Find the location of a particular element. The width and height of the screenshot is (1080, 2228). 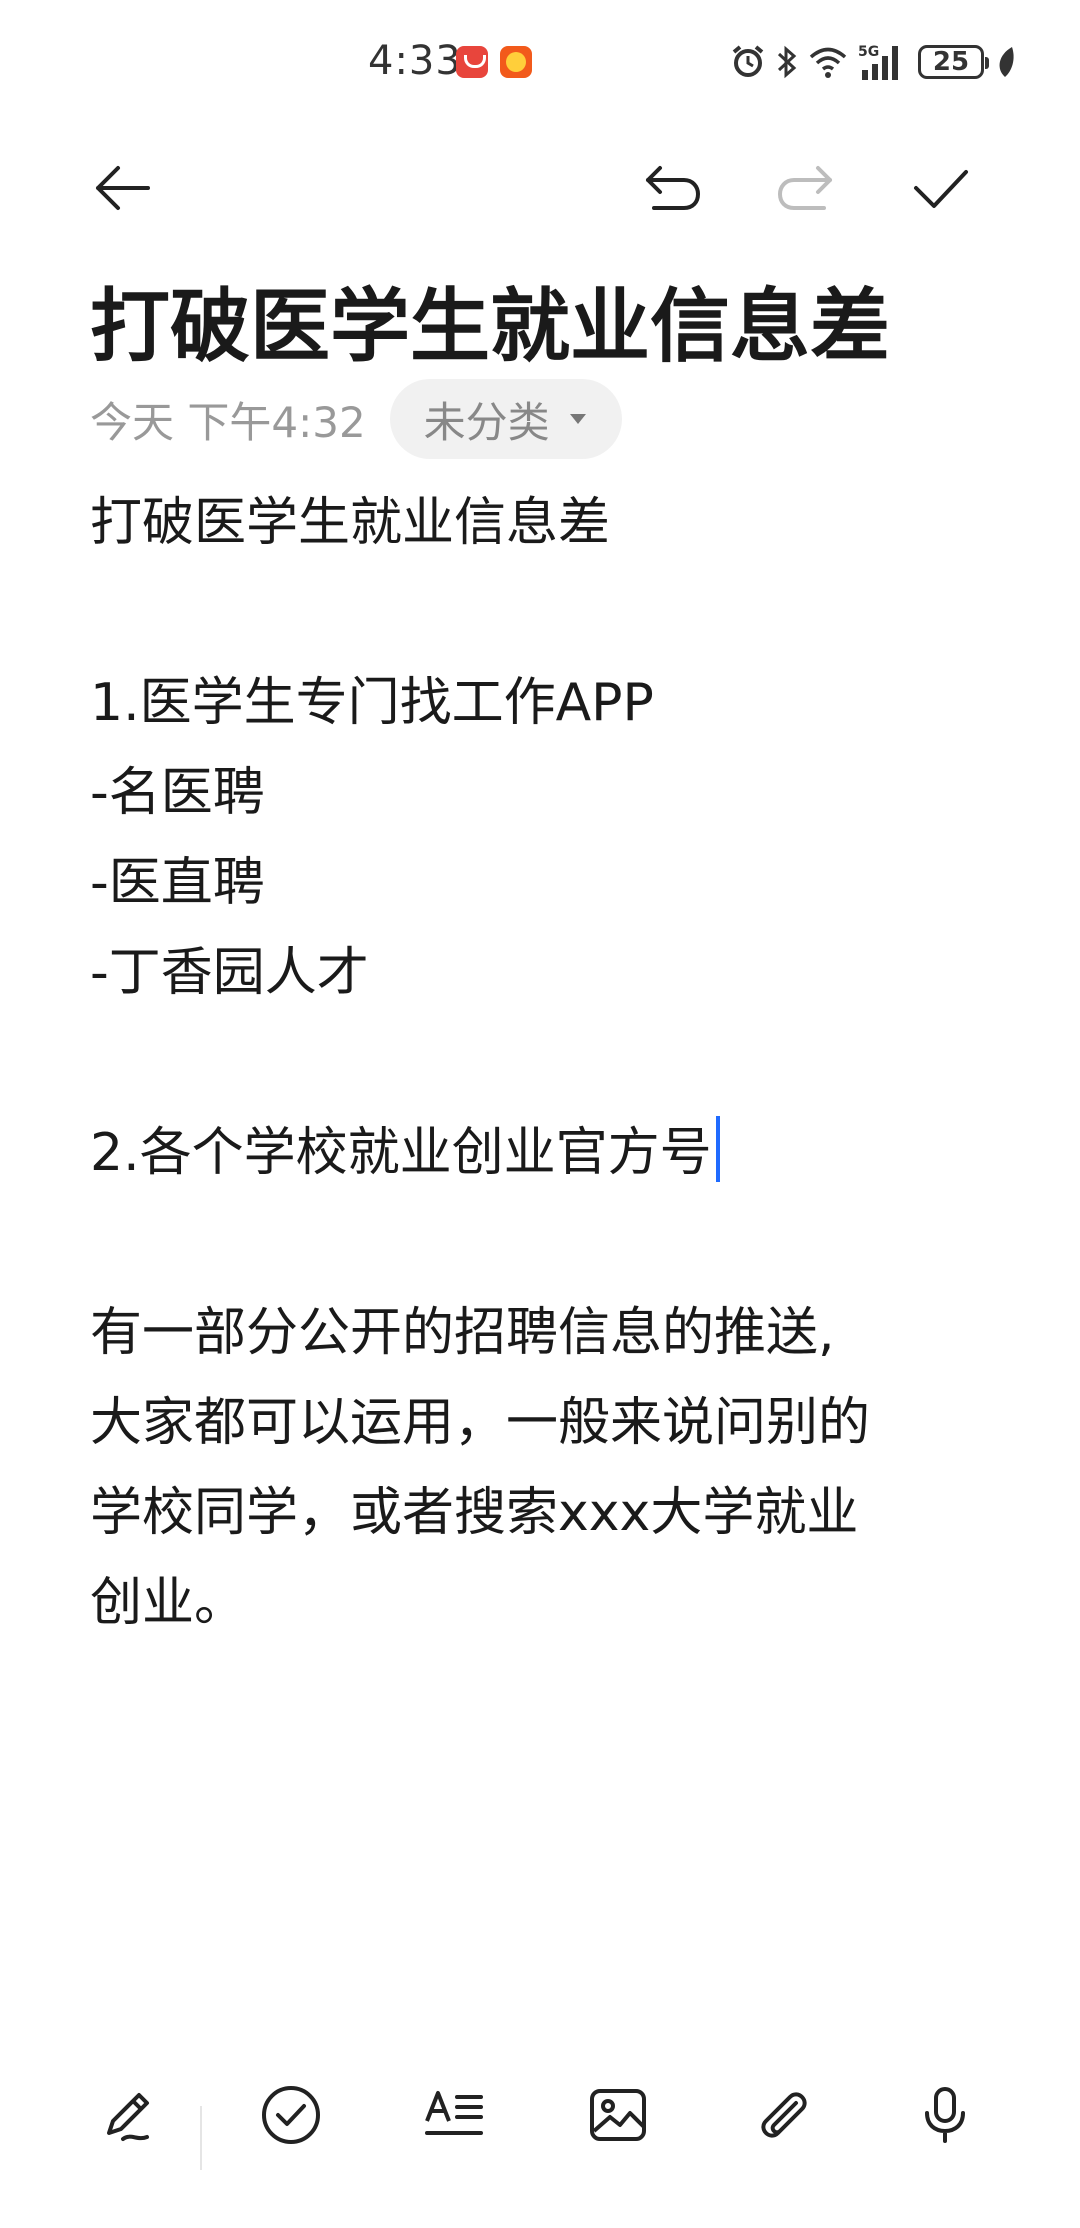

checkmark-icon is located at coordinates (941, 189).